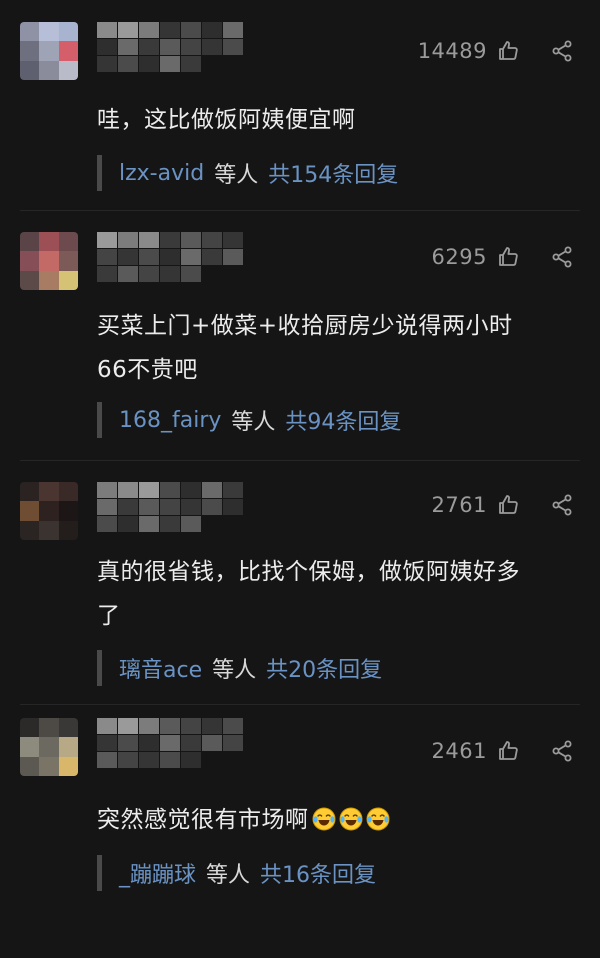 The width and height of the screenshot is (600, 958). What do you see at coordinates (236, 175) in the screenshot?
I see `reply-mid-text: 等人` at bounding box center [236, 175].